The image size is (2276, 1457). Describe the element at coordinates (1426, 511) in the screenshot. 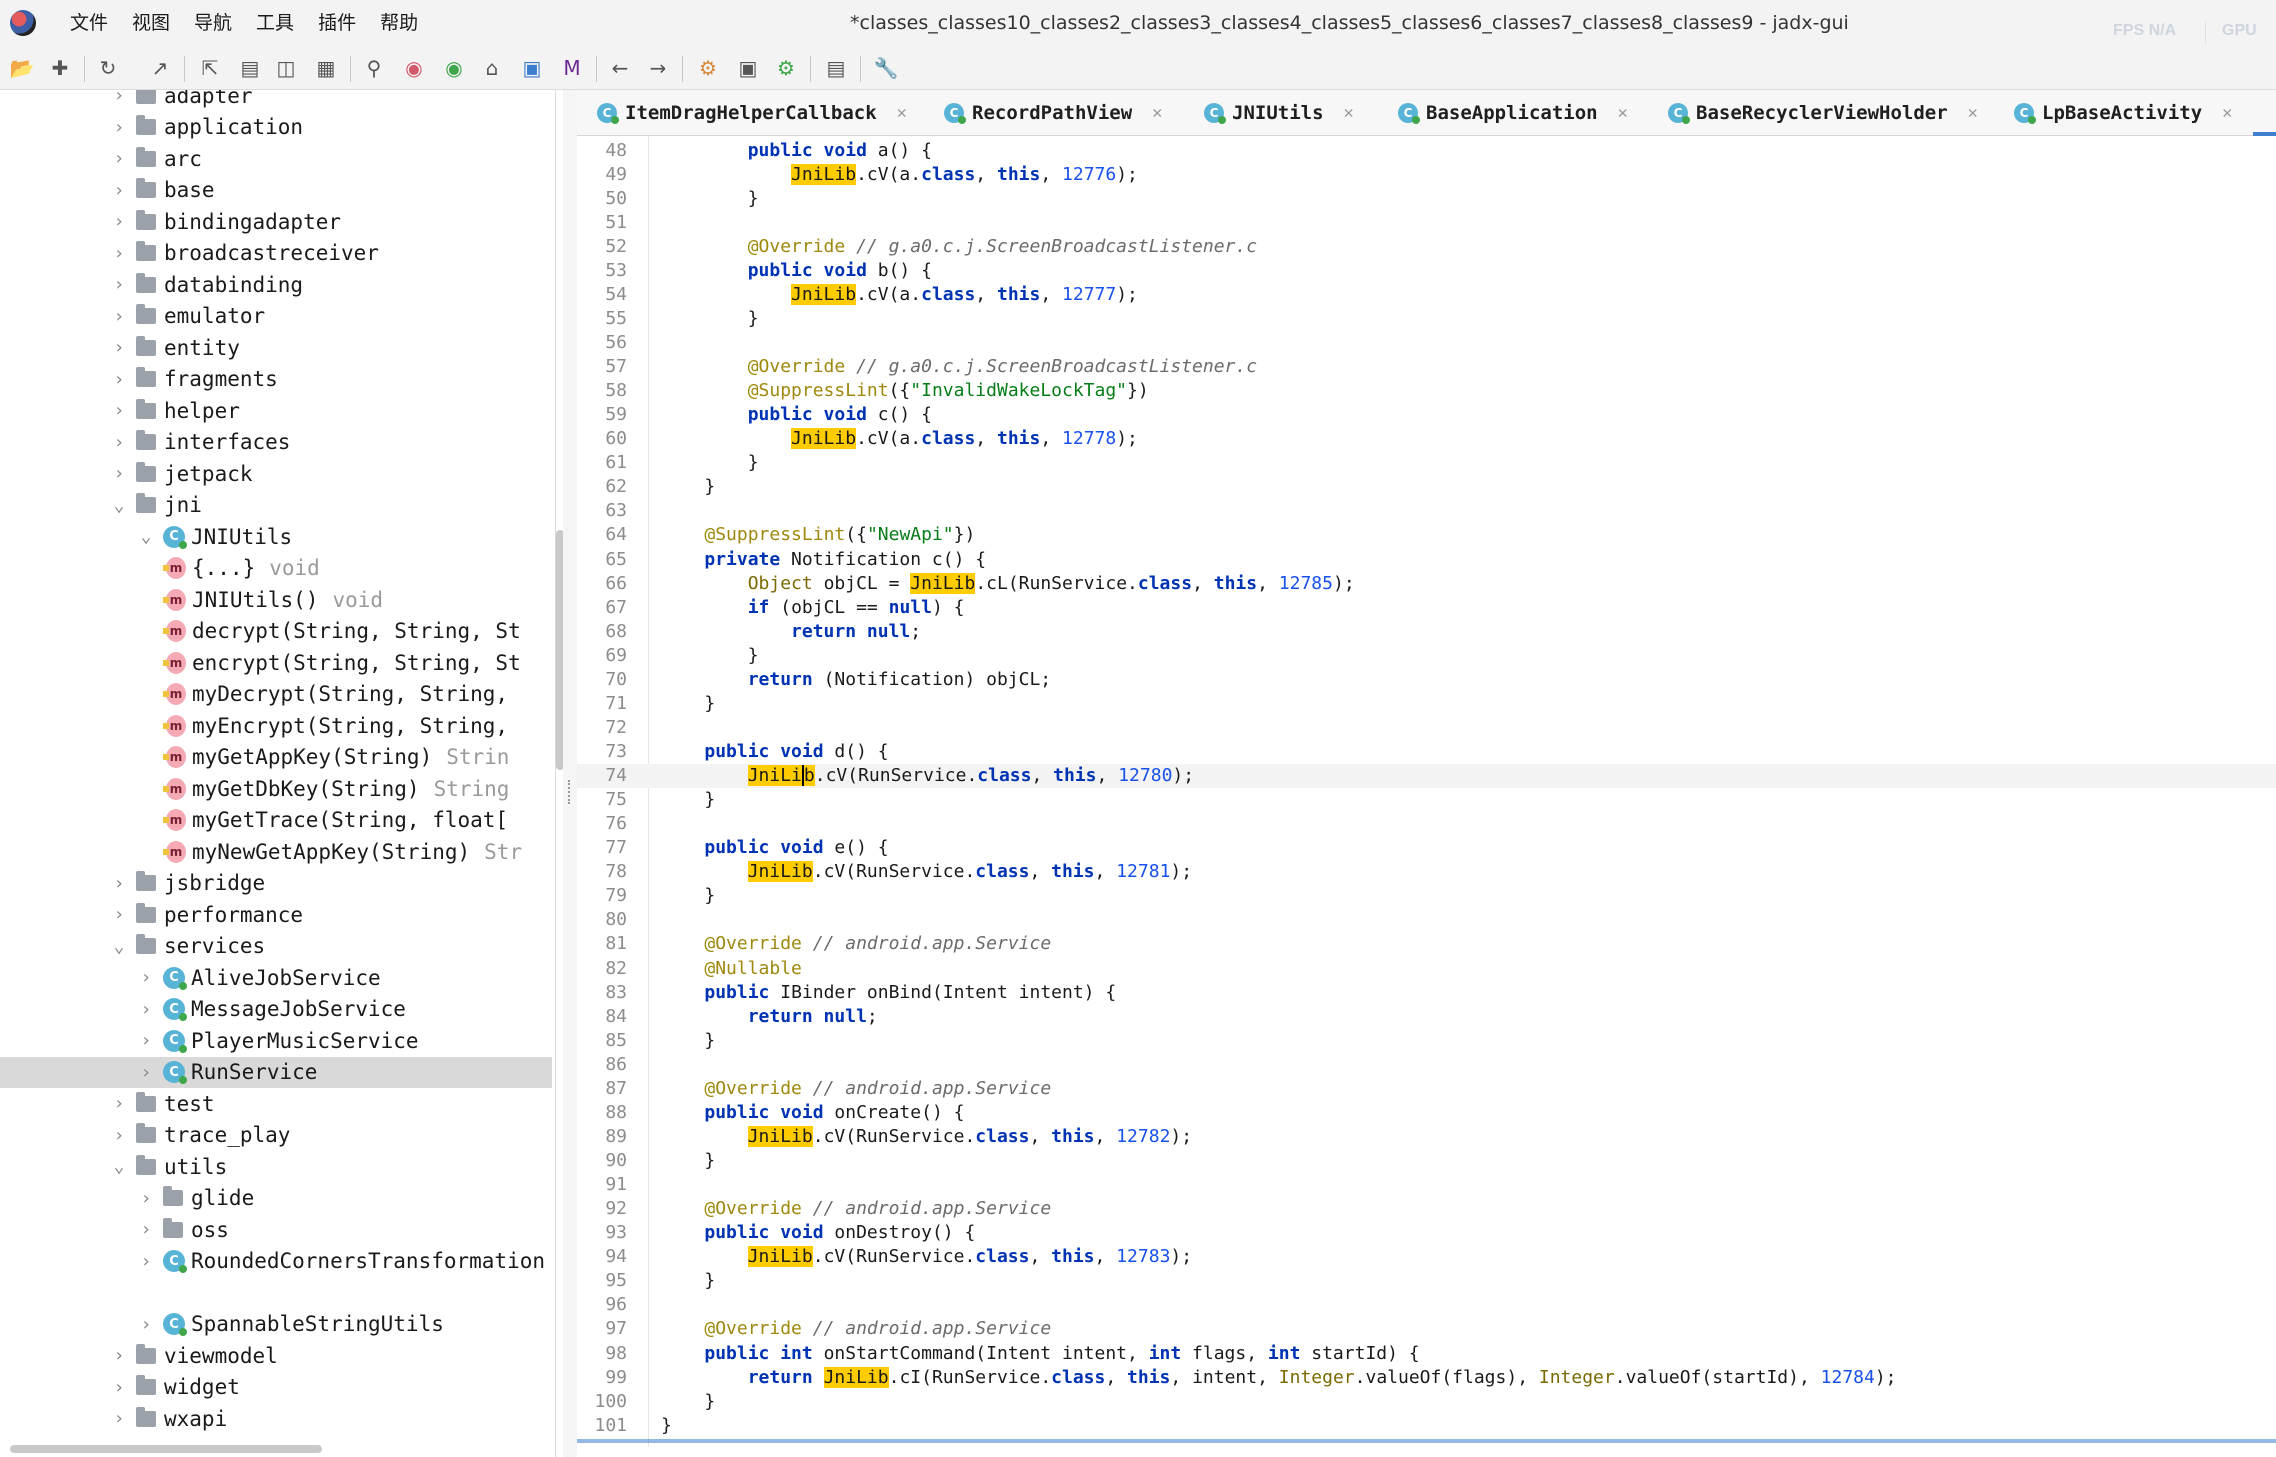

I see `code-line: 63` at that location.